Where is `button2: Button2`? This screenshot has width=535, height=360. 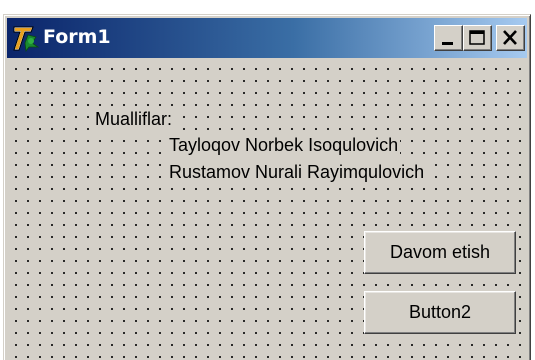
button2: Button2 is located at coordinates (440, 312).